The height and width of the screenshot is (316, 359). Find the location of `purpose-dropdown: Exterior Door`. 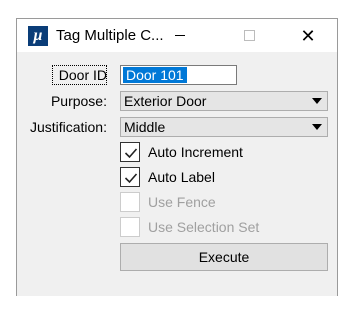

purpose-dropdown: Exterior Door is located at coordinates (224, 101).